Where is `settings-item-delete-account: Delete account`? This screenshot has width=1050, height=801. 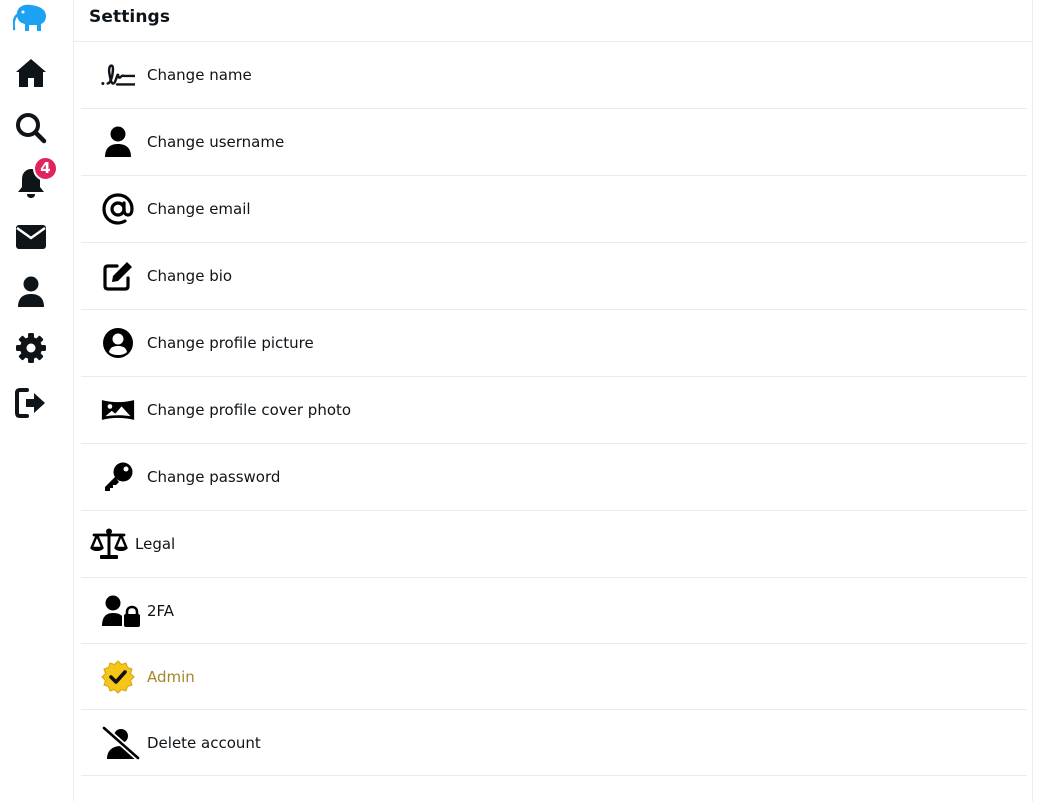 settings-item-delete-account: Delete account is located at coordinates (554, 743).